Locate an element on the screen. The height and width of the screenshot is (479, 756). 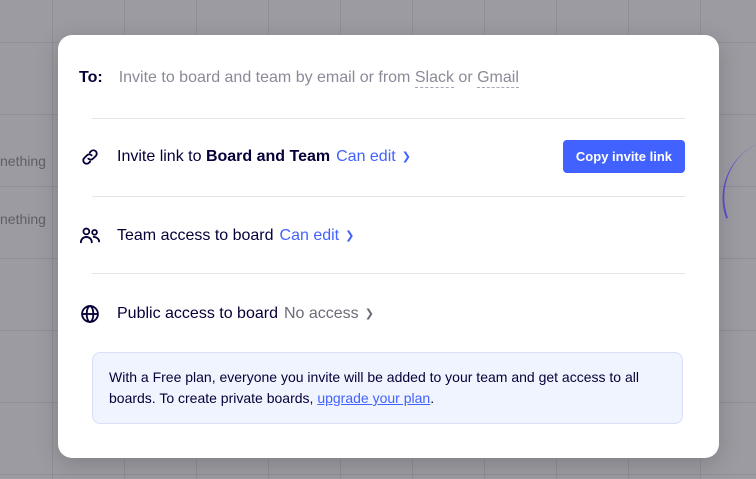
public-access-label: Public access to board is located at coordinates (197, 313).